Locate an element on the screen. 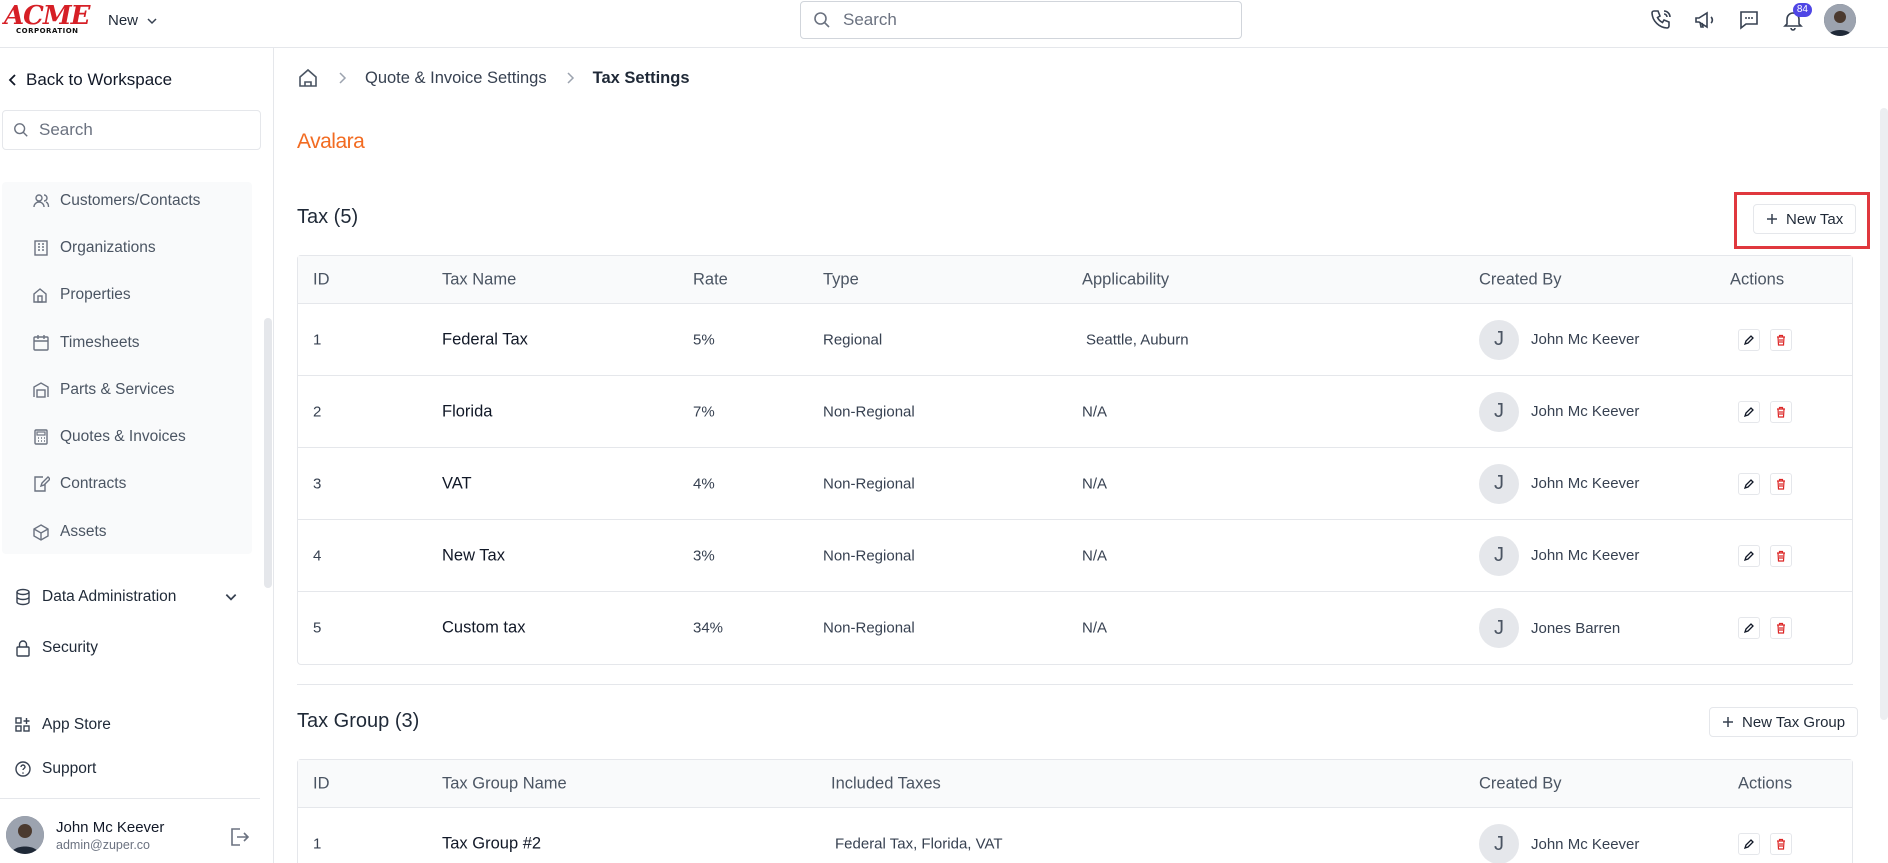  column-header: Included Taxes is located at coordinates (886, 783).